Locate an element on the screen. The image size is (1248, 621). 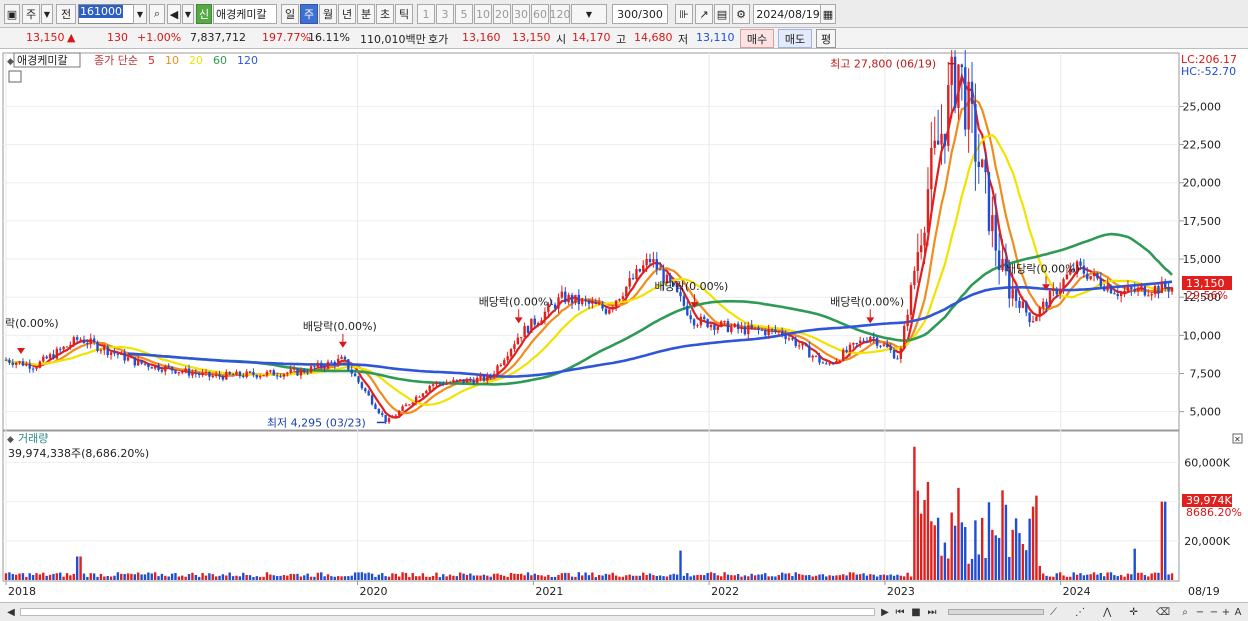
save-icon: ▤ is located at coordinates (722, 14).